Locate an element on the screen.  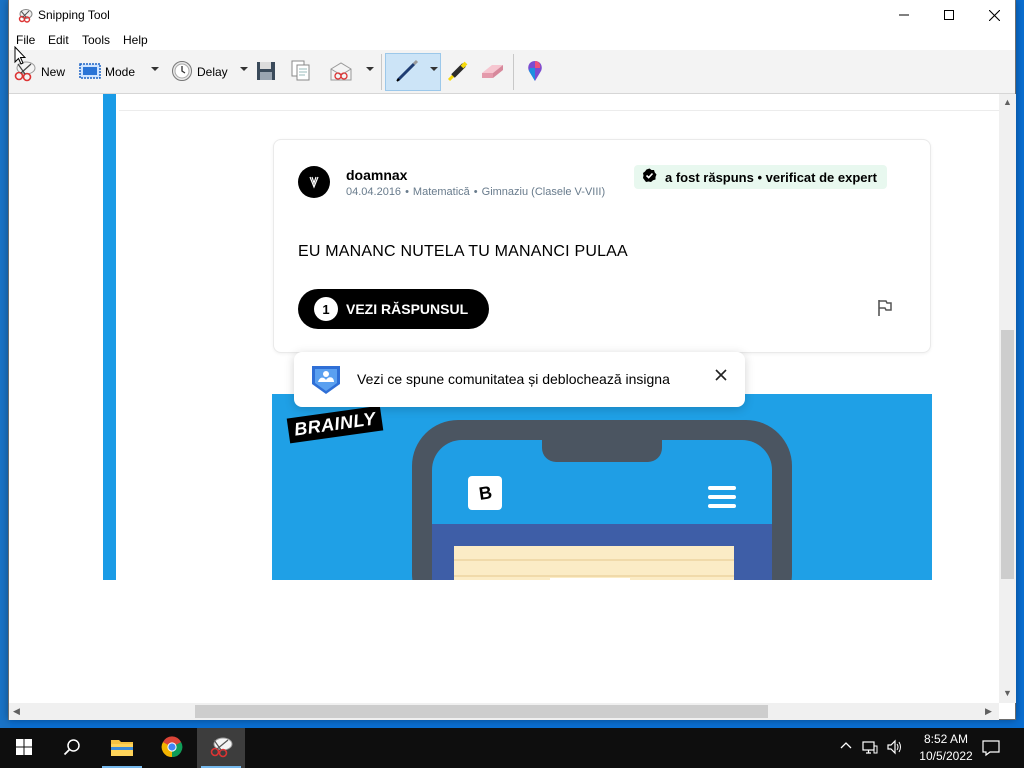
file-explorer-icon is located at coordinates (122, 748).